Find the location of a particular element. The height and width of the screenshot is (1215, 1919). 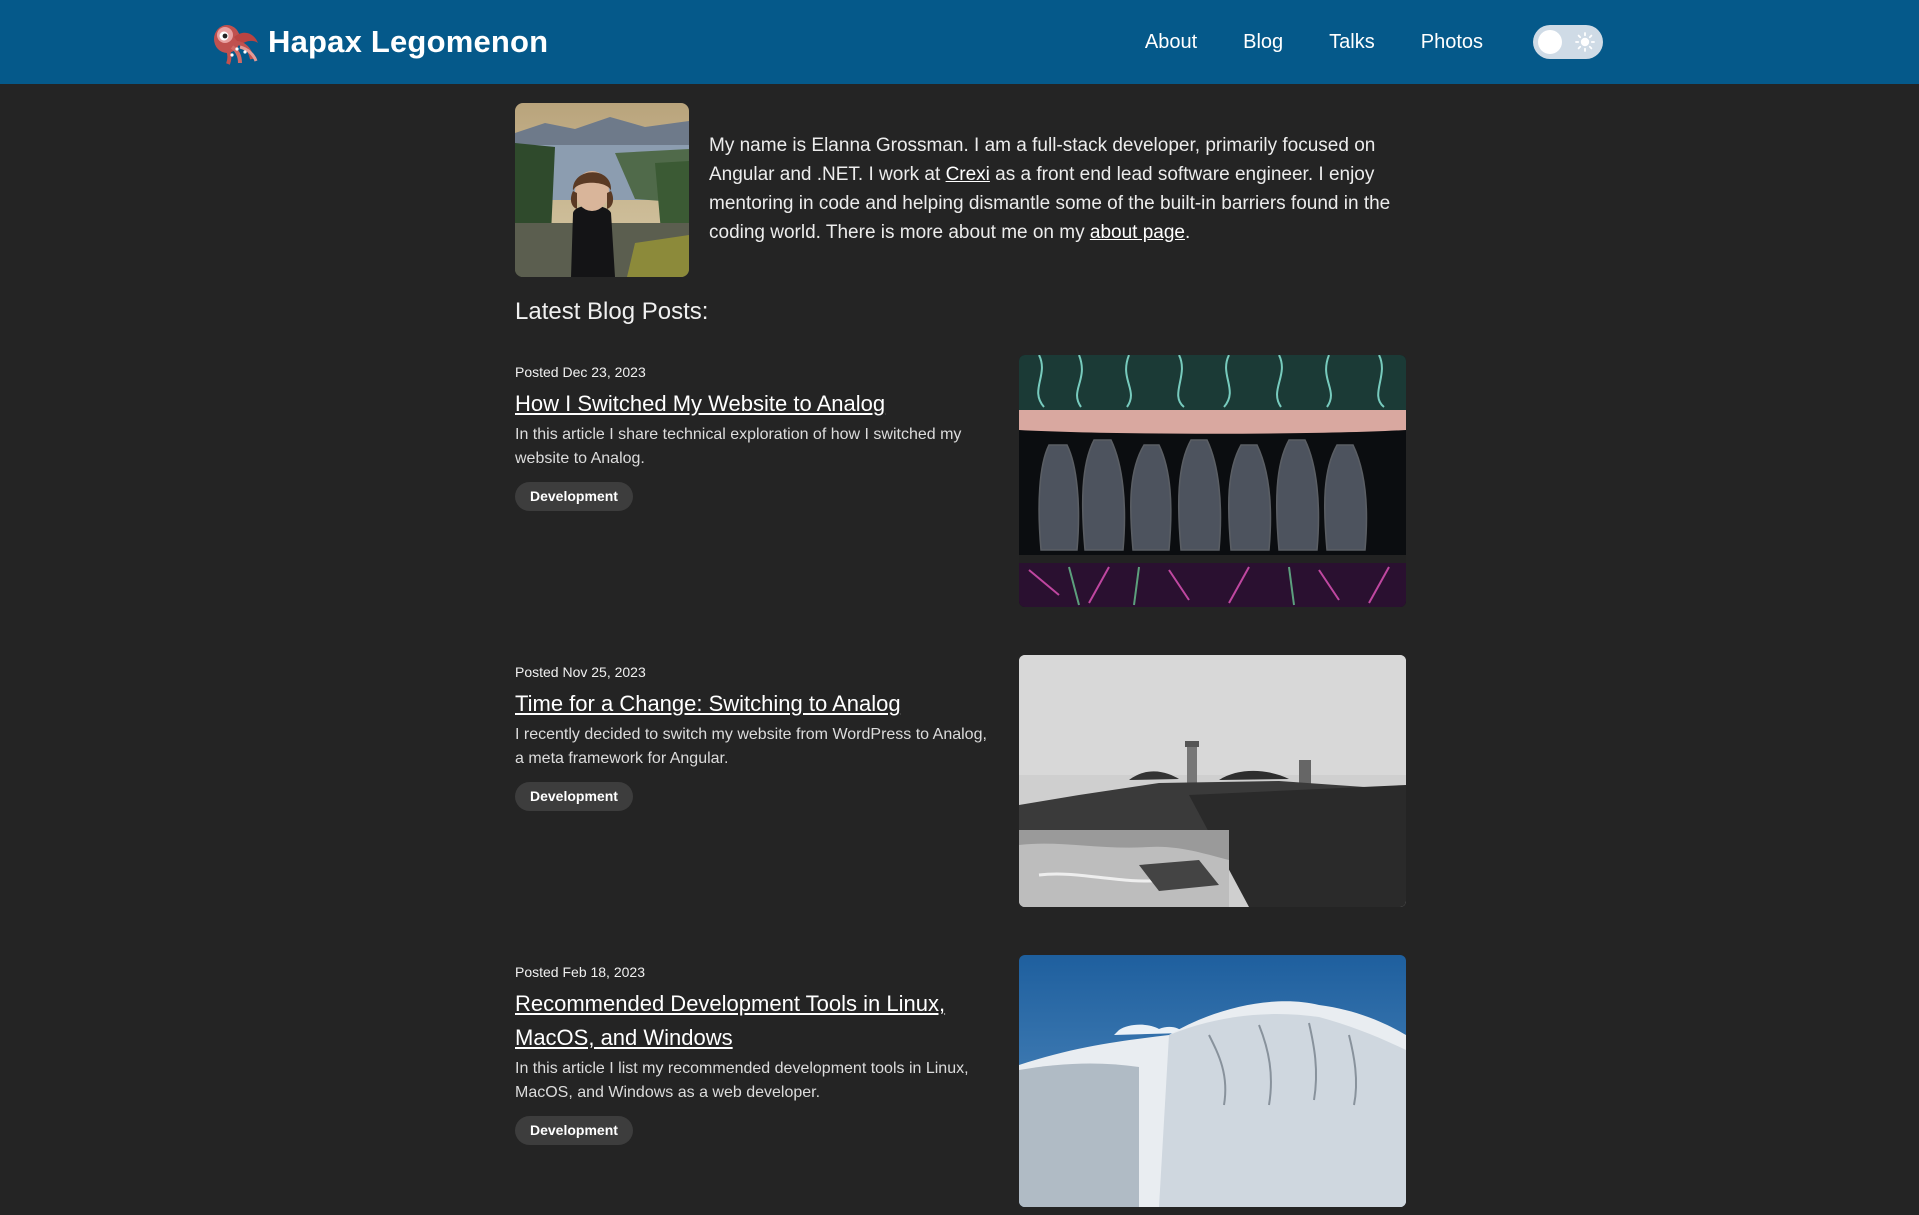

nav-about: About is located at coordinates (1171, 42).